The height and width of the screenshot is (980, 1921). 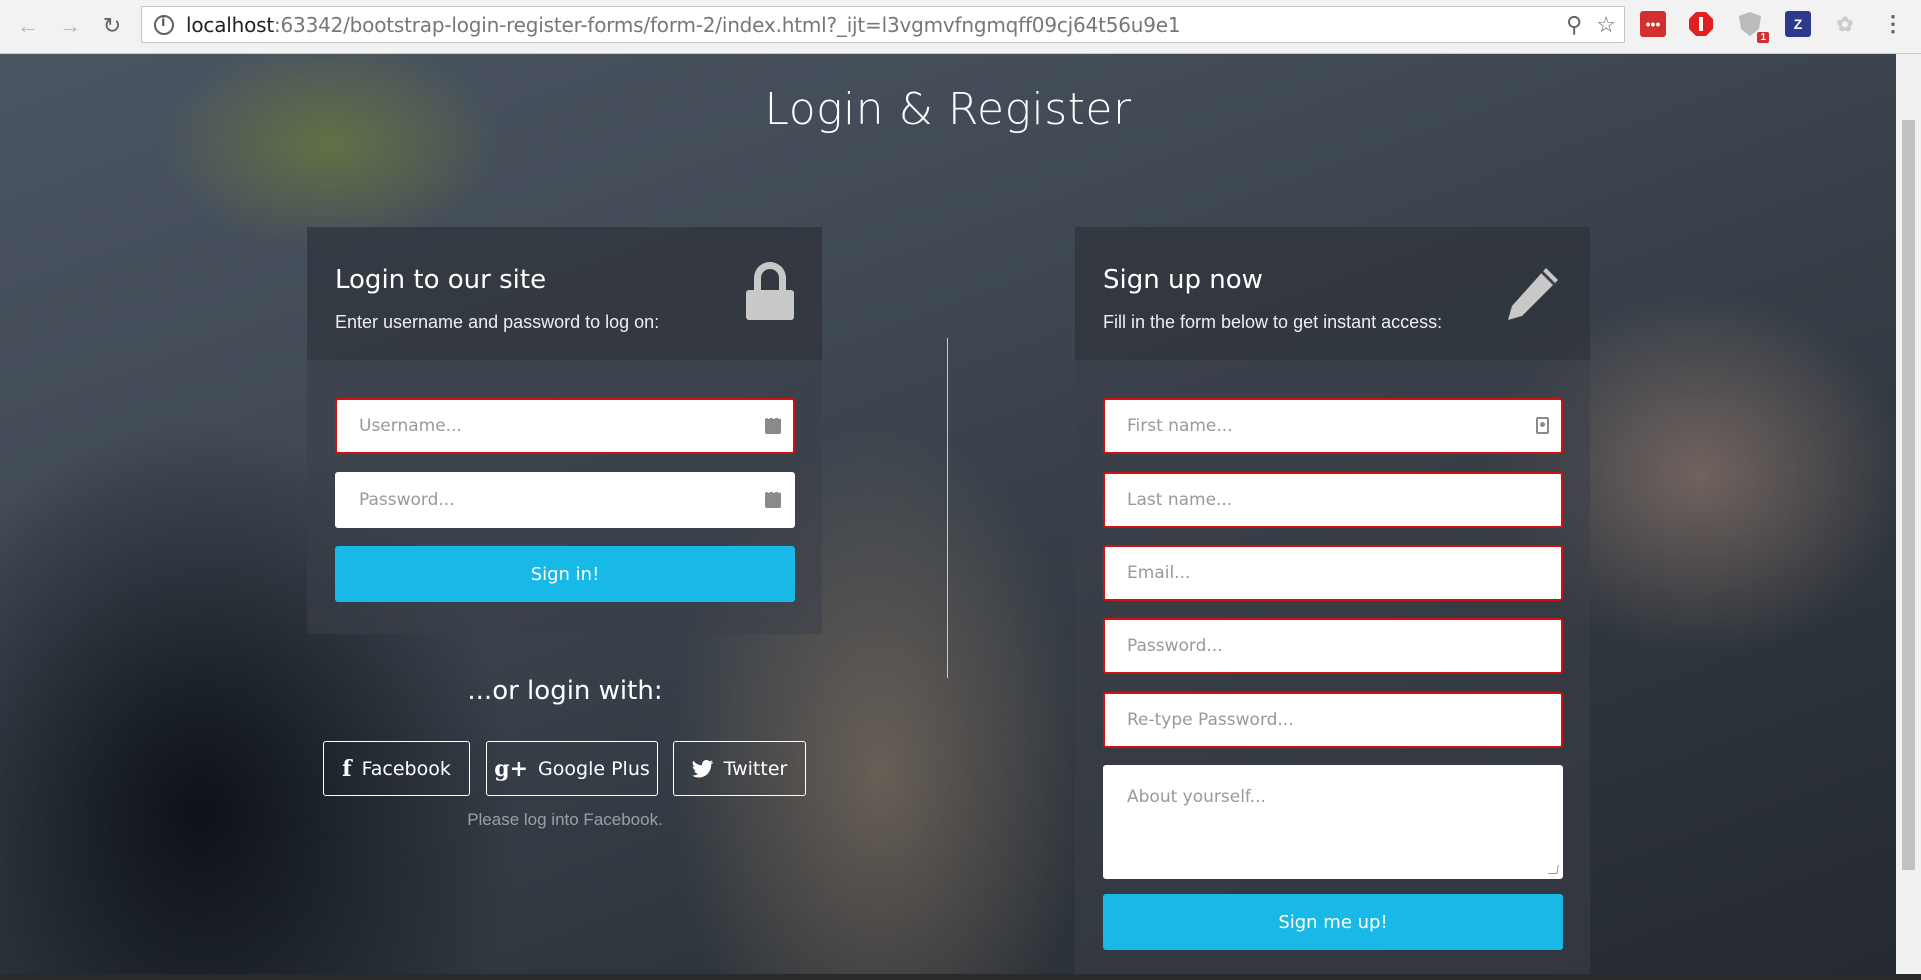 I want to click on resize-handle-icon, so click(x=1553, y=869).